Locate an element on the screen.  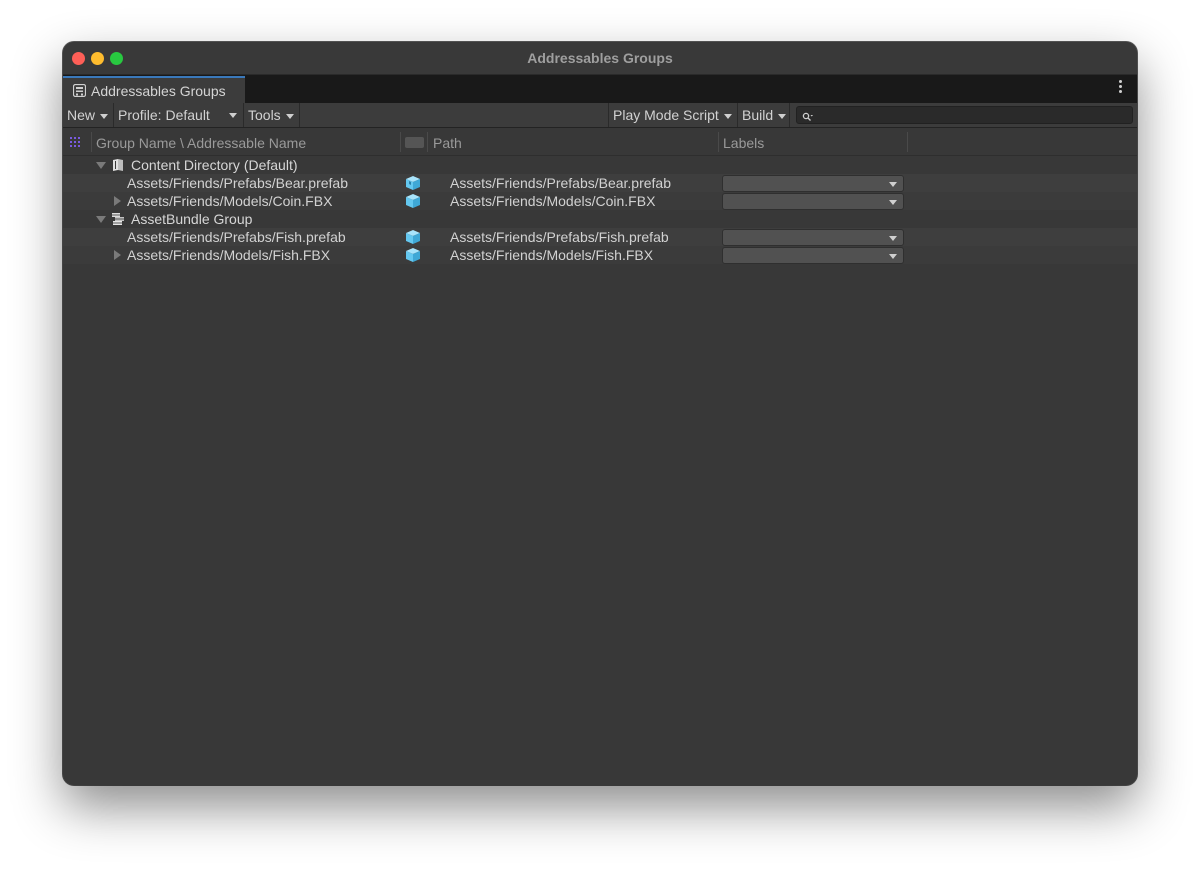
play-mode-label: Play Mode Script is located at coordinates (666, 115).